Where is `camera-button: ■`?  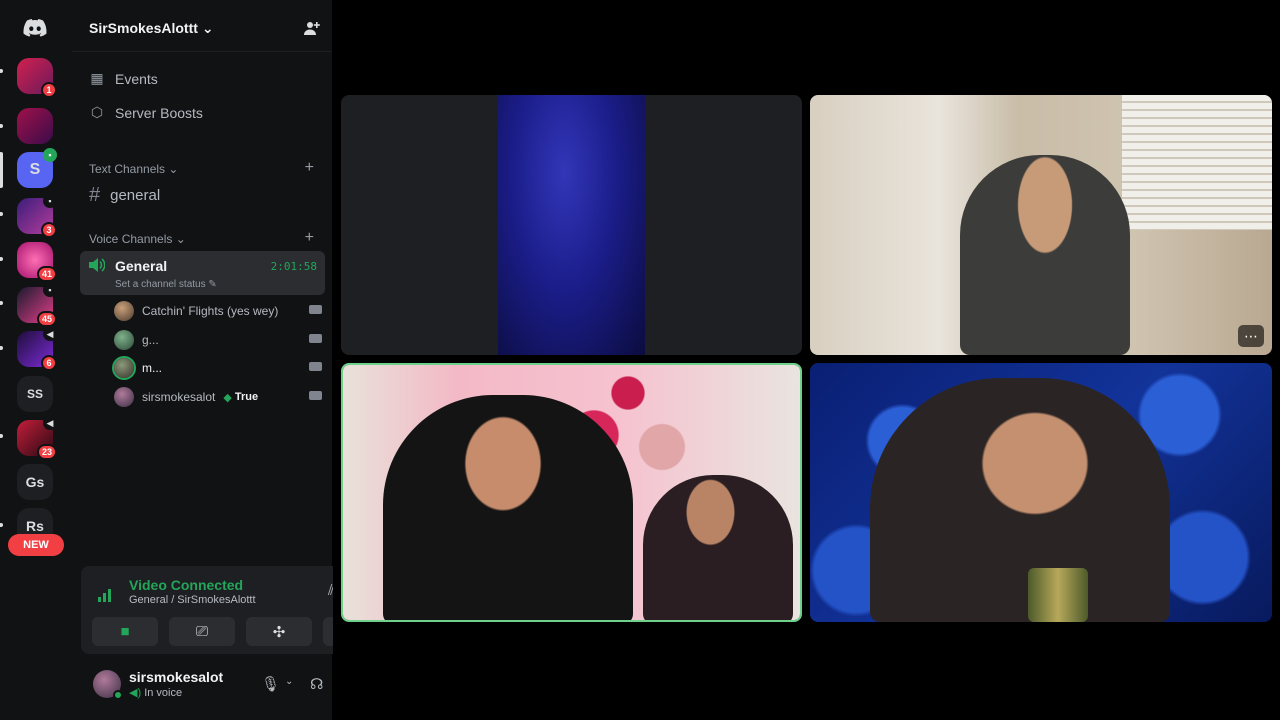
camera-button: ■ is located at coordinates (125, 631).